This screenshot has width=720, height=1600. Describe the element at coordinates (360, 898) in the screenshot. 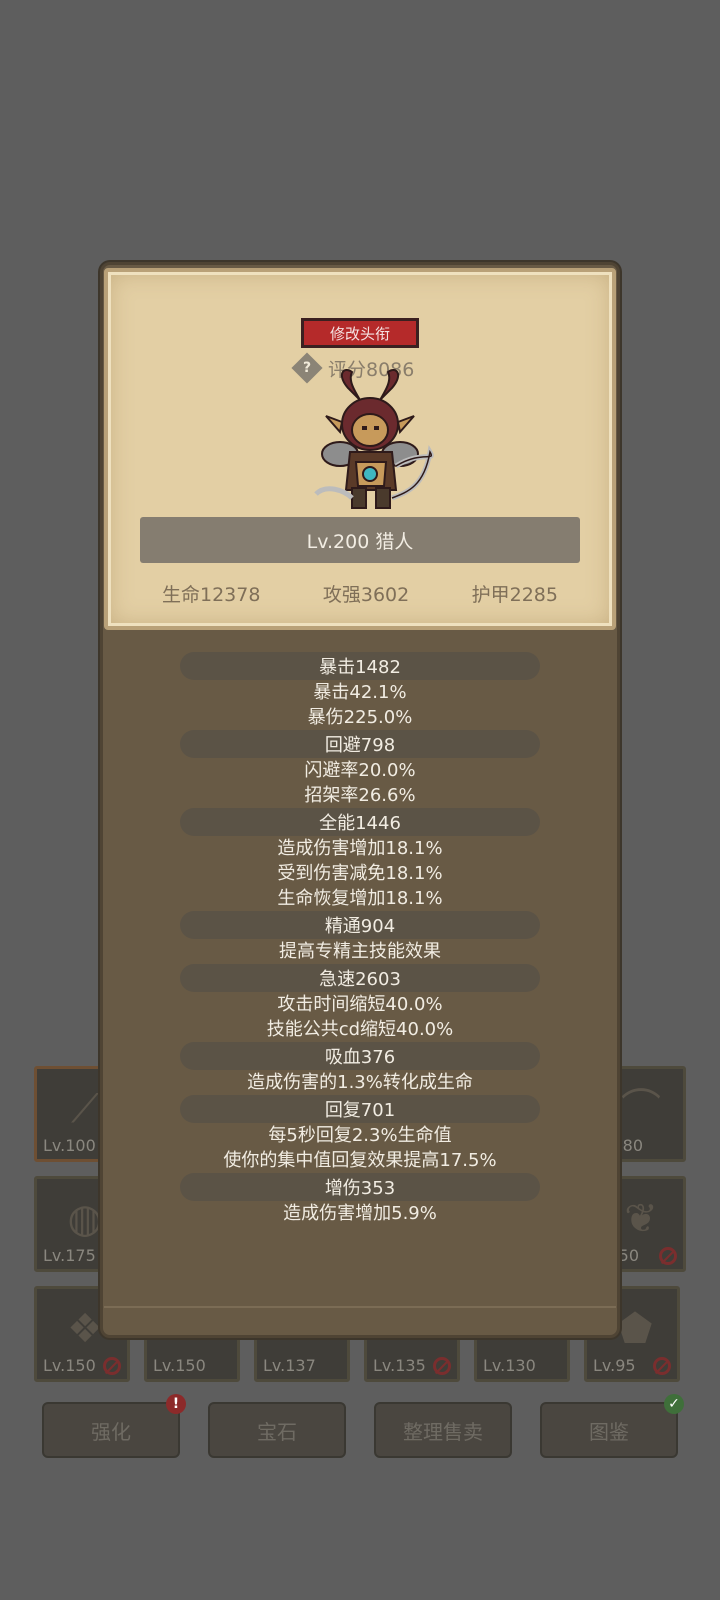

I see `stat-line: 生命恢复增加18.1%` at that location.